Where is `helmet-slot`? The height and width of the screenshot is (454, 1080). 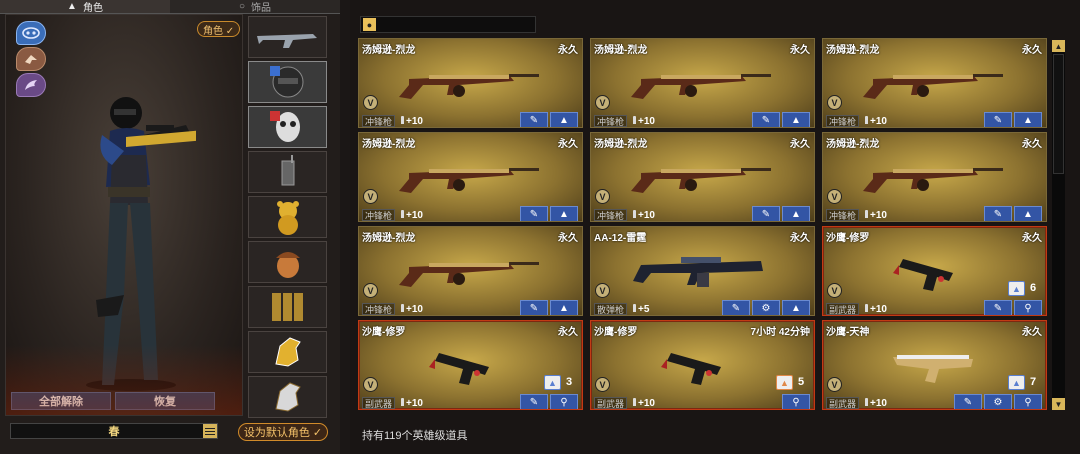
helmet-slot is located at coordinates (287, 82).